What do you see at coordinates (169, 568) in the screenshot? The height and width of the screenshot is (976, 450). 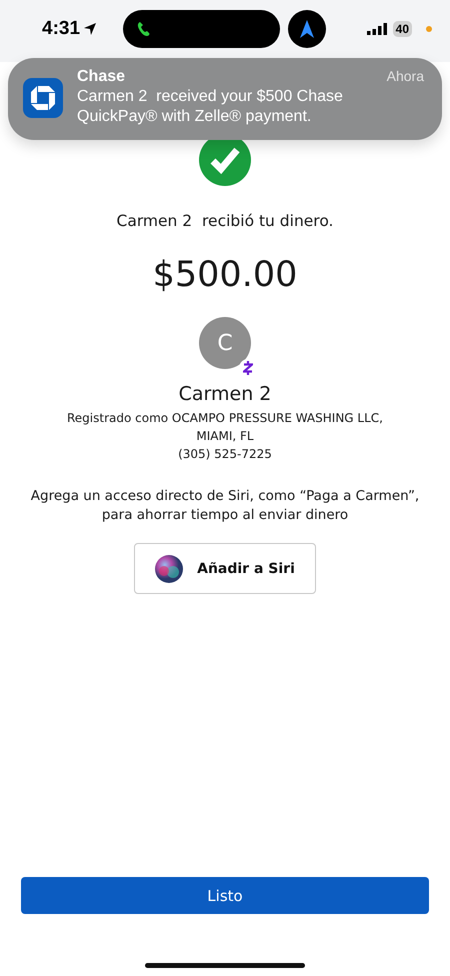 I see `siri-orb-icon` at bounding box center [169, 568].